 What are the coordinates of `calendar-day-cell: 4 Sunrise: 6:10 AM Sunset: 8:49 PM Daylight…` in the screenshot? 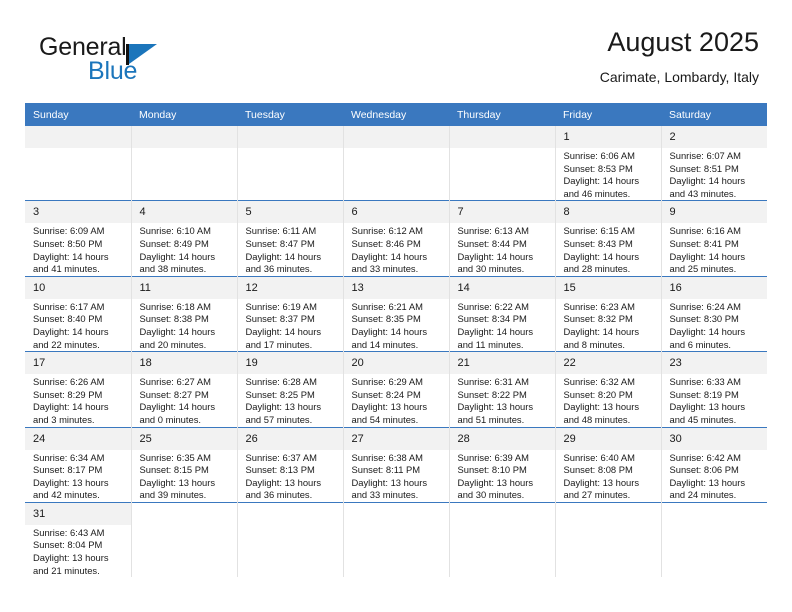 It's located at (184, 238).